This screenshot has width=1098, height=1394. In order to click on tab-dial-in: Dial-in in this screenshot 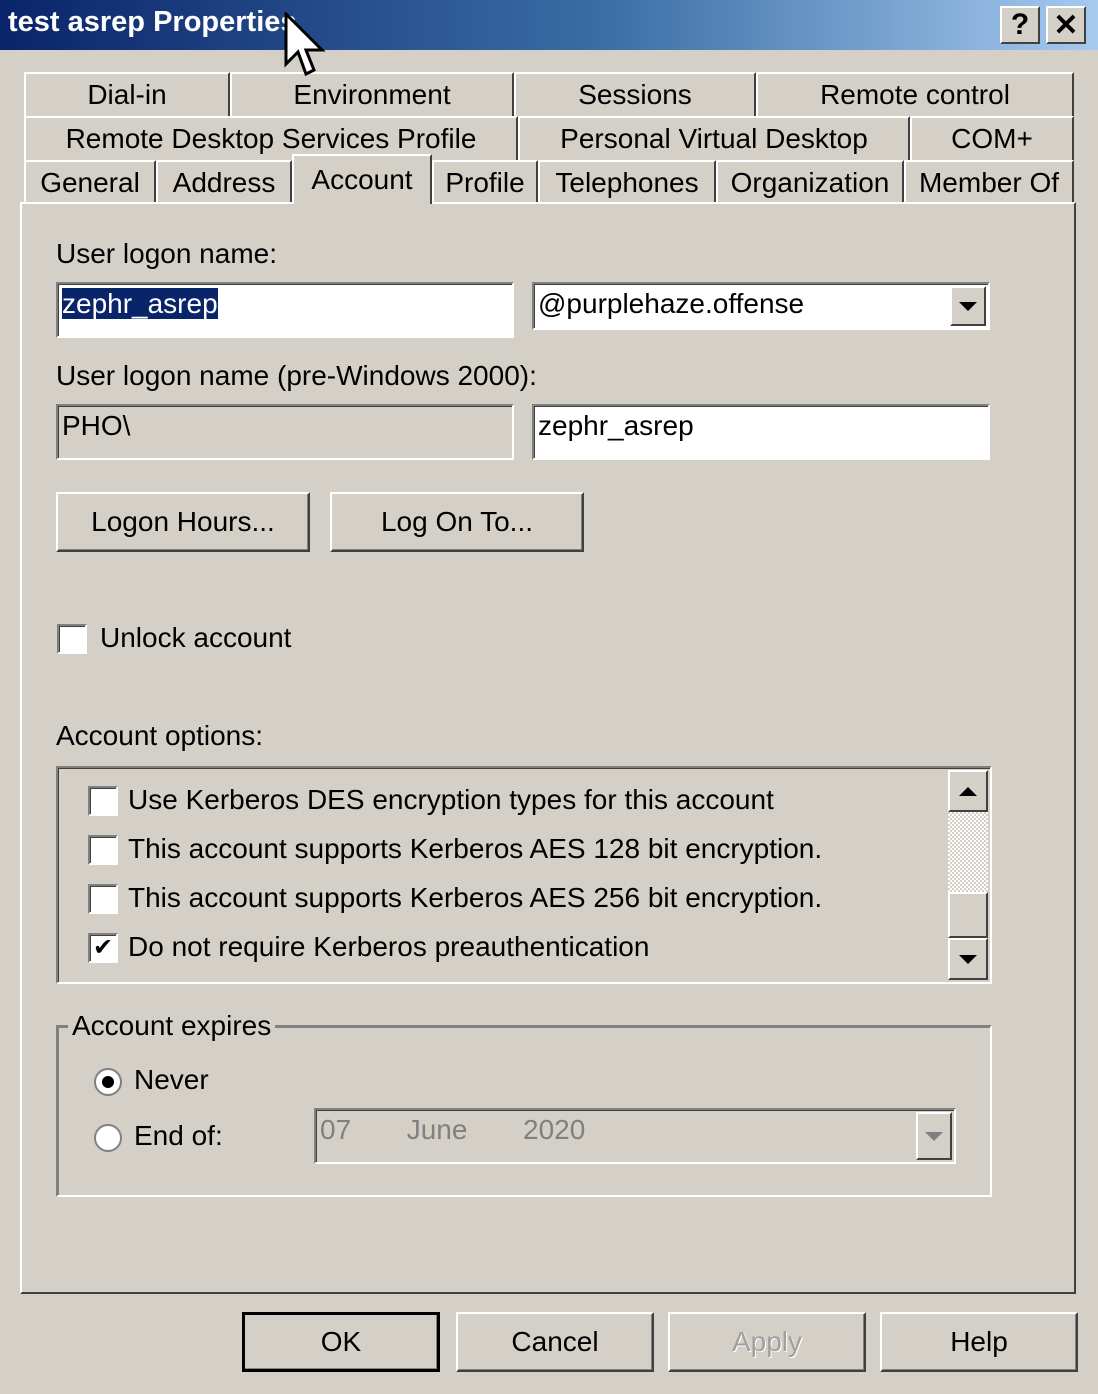, I will do `click(127, 94)`.